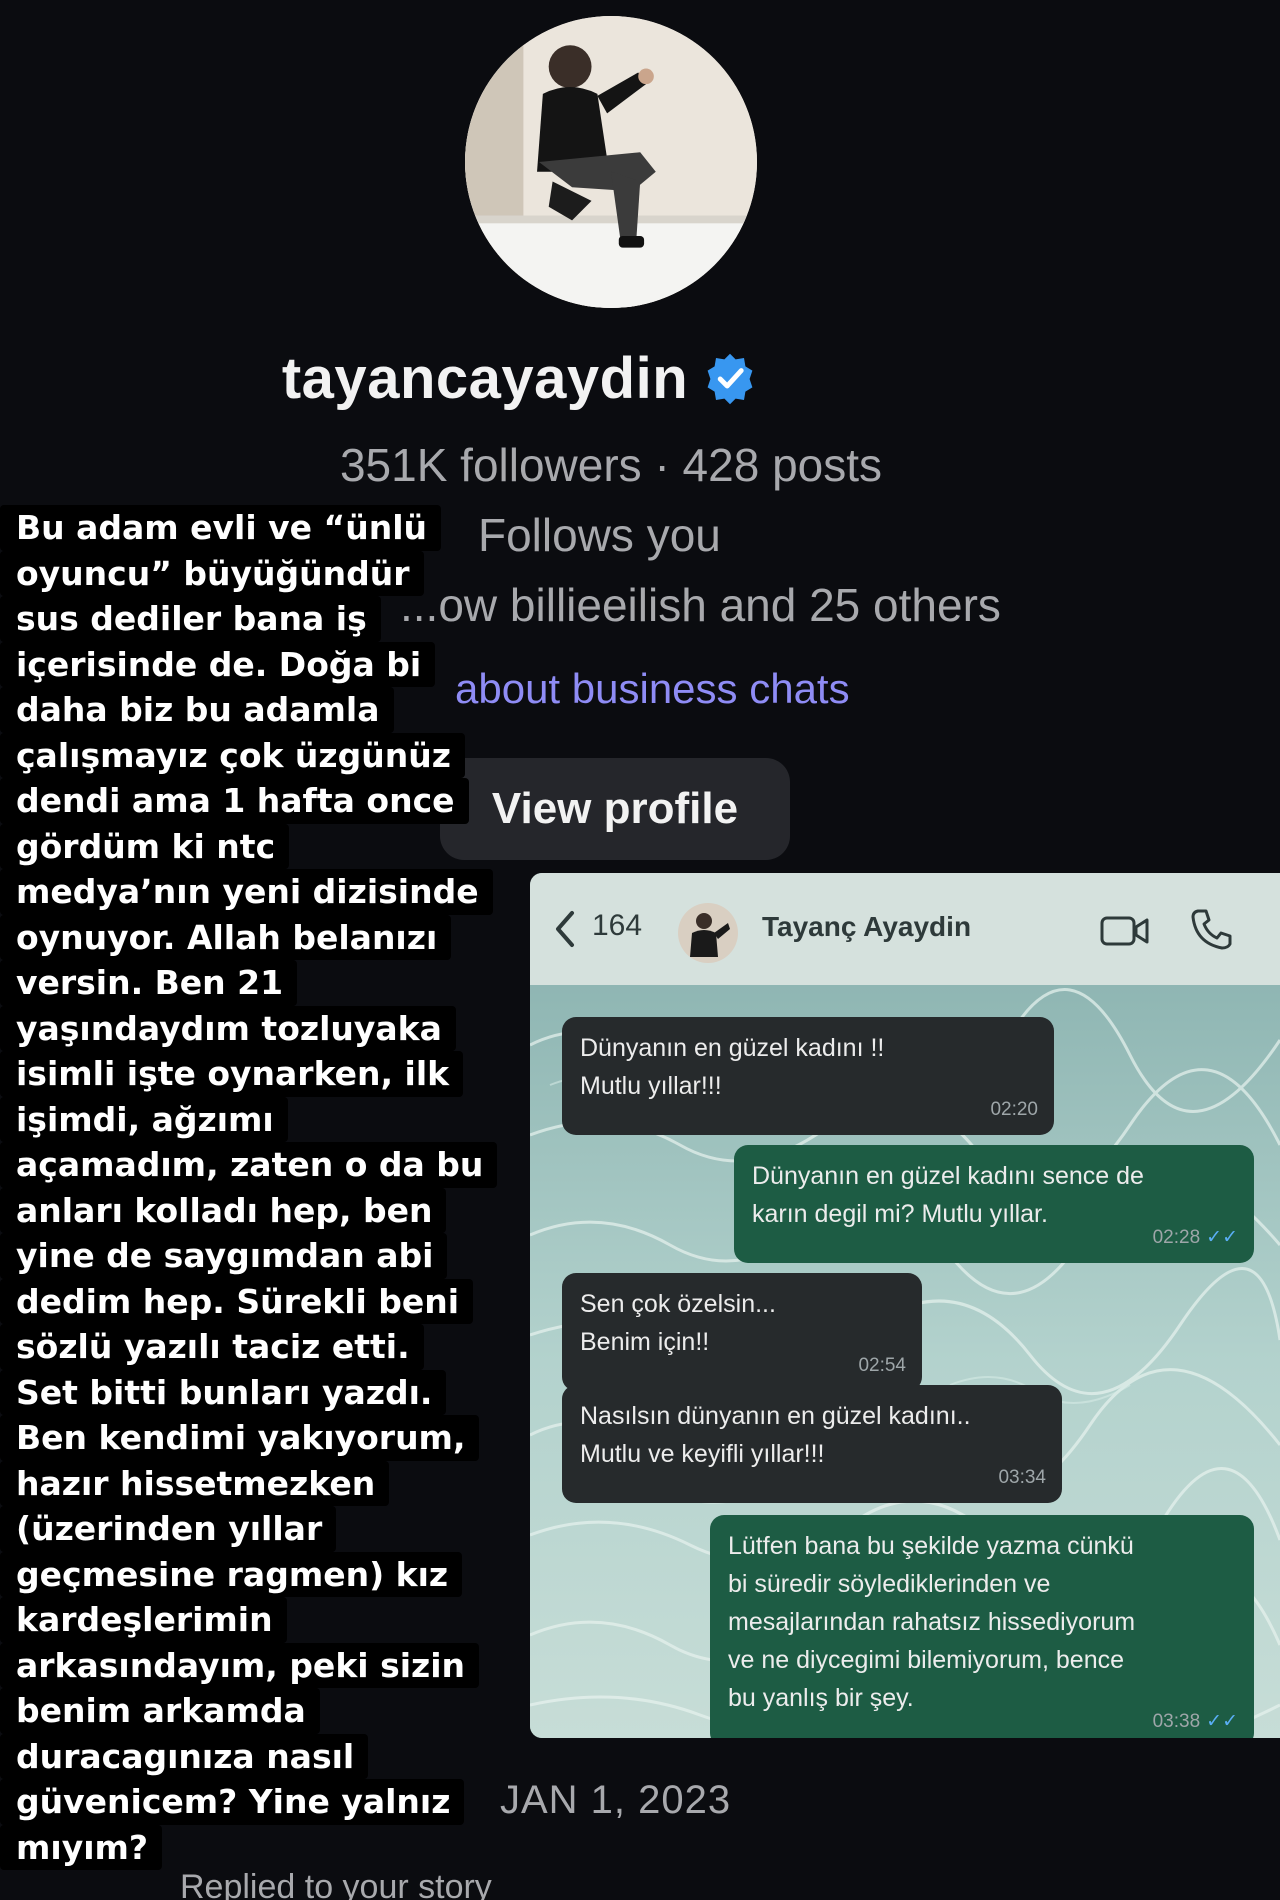  I want to click on message-line: Mutlu ve keyifli yıllar!!!, so click(702, 1454).